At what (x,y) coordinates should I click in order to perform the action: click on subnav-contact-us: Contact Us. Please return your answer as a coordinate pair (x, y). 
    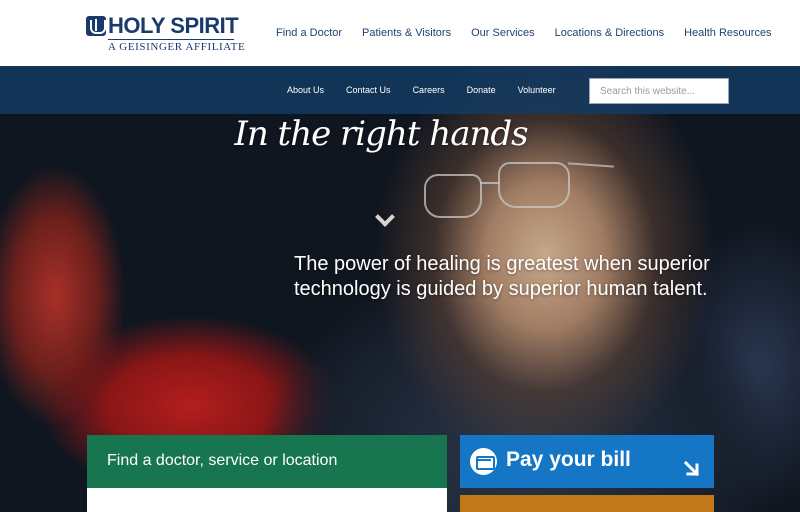
    Looking at the image, I should click on (368, 90).